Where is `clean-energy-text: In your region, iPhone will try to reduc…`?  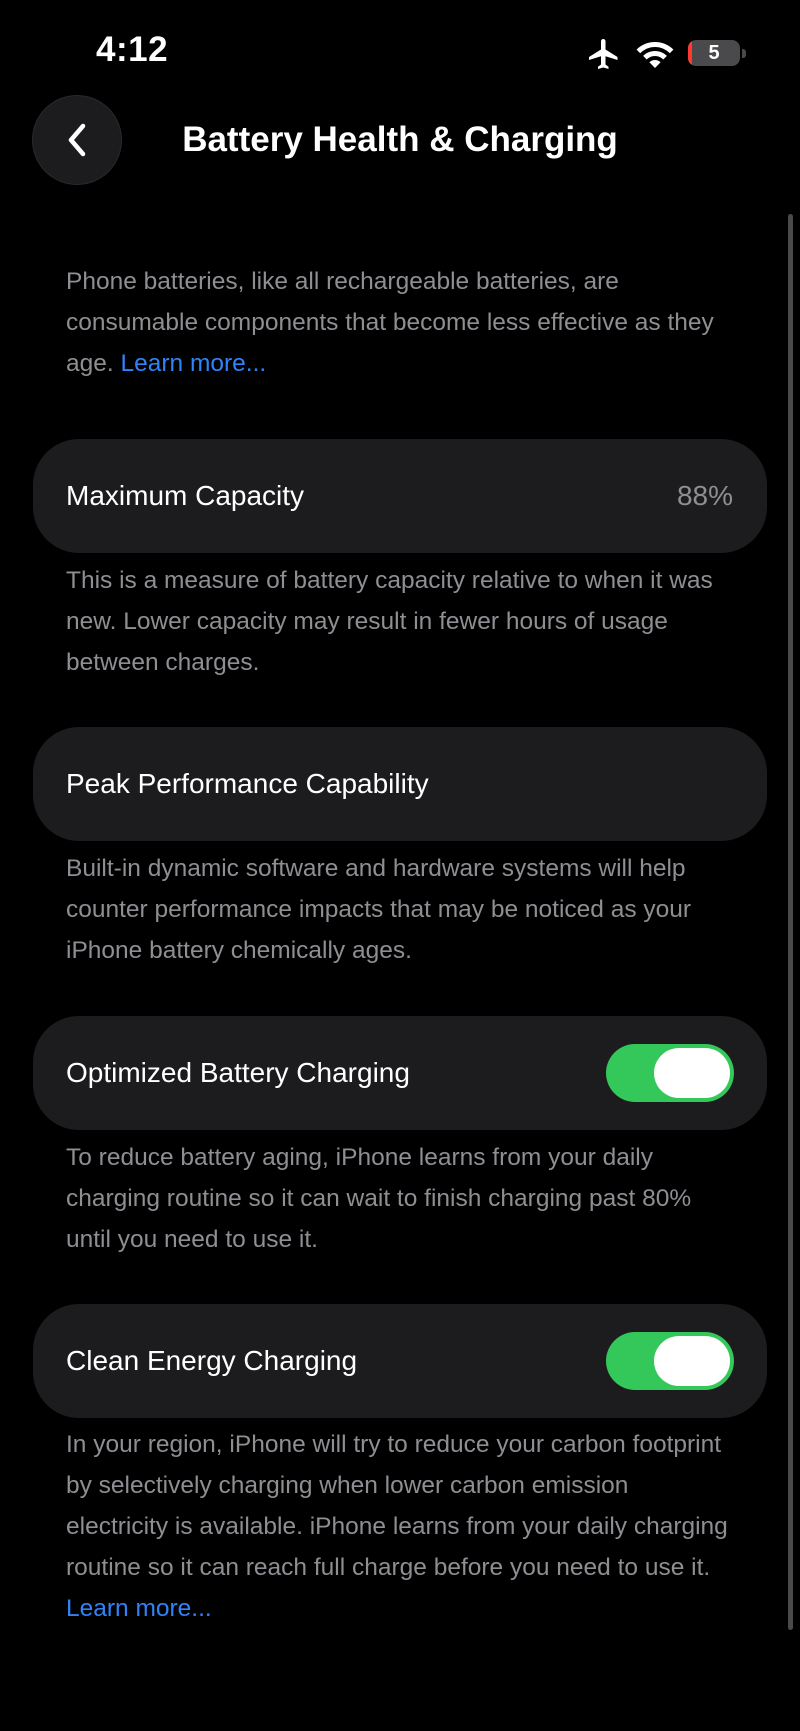
clean-energy-text: In your region, iPhone will try to reduc… is located at coordinates (397, 1506).